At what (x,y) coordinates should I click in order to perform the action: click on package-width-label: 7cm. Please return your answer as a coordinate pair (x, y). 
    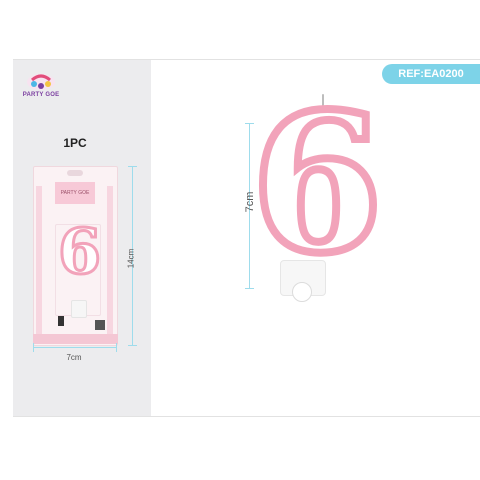
    Looking at the image, I should click on (74, 357).